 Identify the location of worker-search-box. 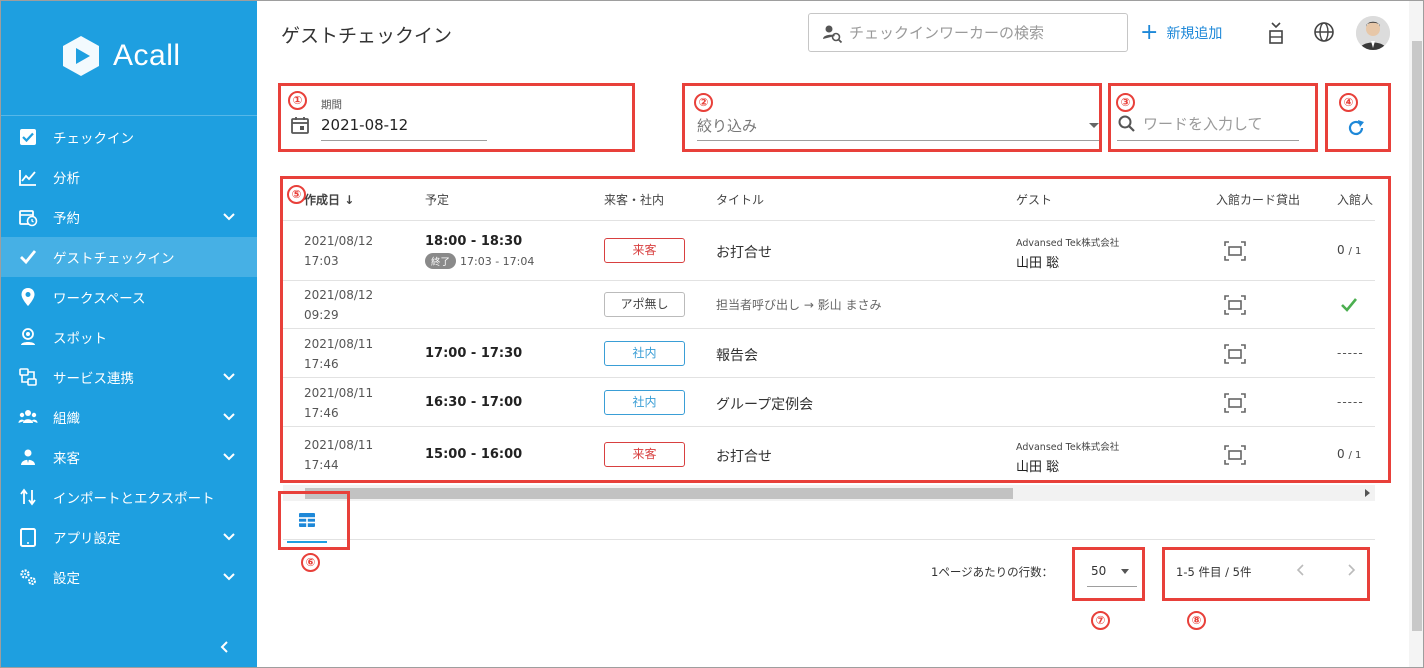
(968, 32).